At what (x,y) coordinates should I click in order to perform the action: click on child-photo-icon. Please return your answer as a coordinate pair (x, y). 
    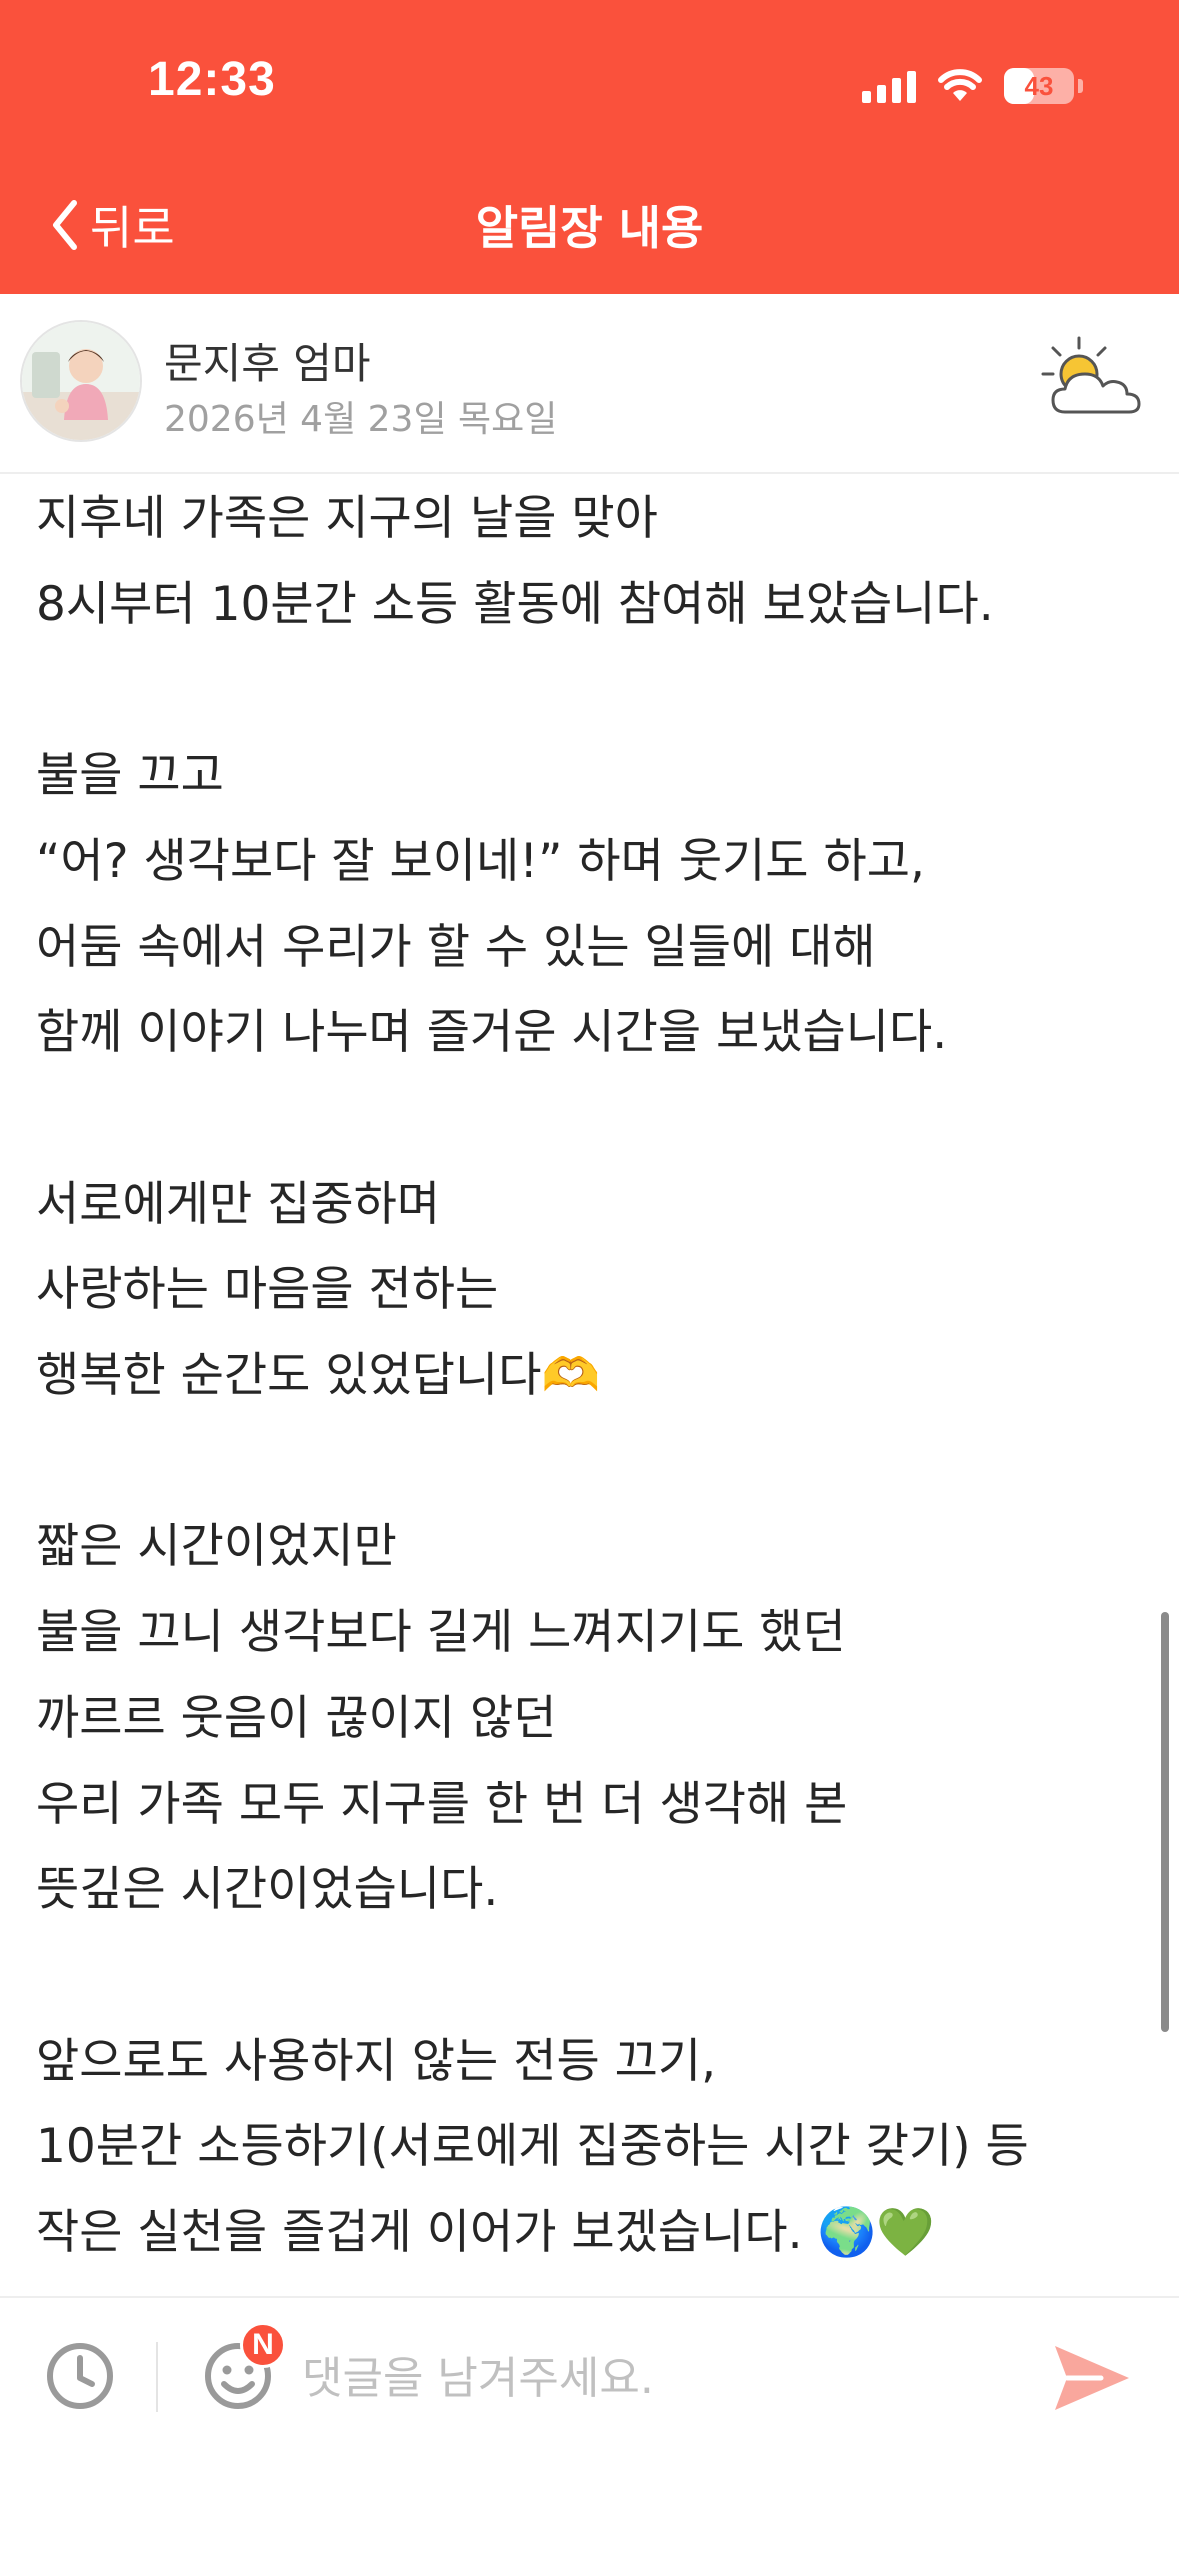
    Looking at the image, I should click on (81, 381).